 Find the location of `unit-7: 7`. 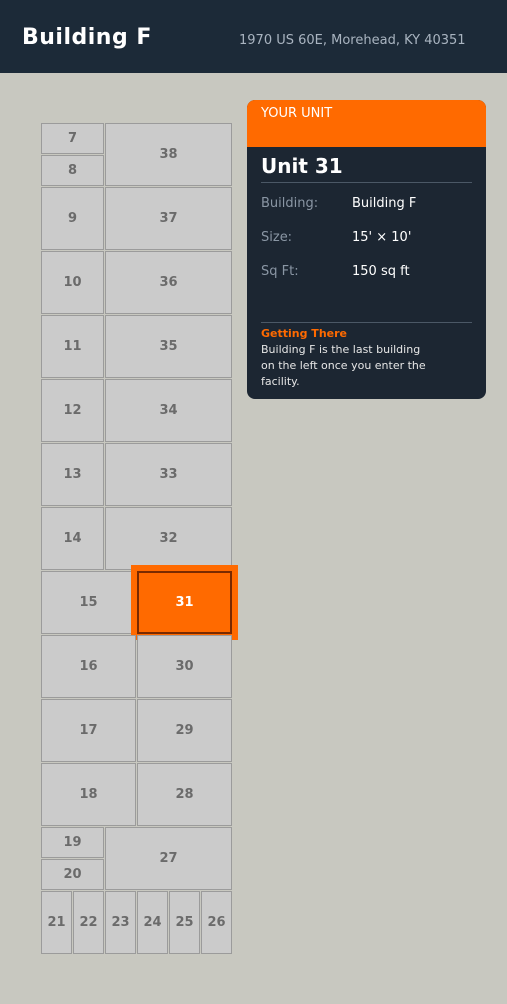

unit-7: 7 is located at coordinates (72, 138).